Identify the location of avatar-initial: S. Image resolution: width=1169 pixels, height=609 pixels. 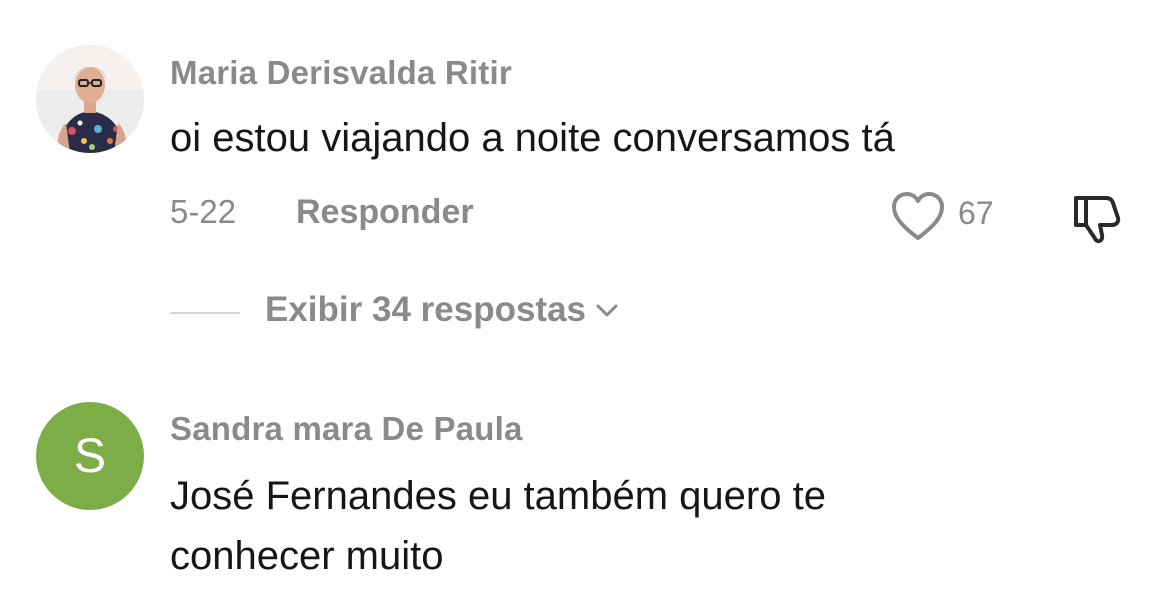
(89, 456).